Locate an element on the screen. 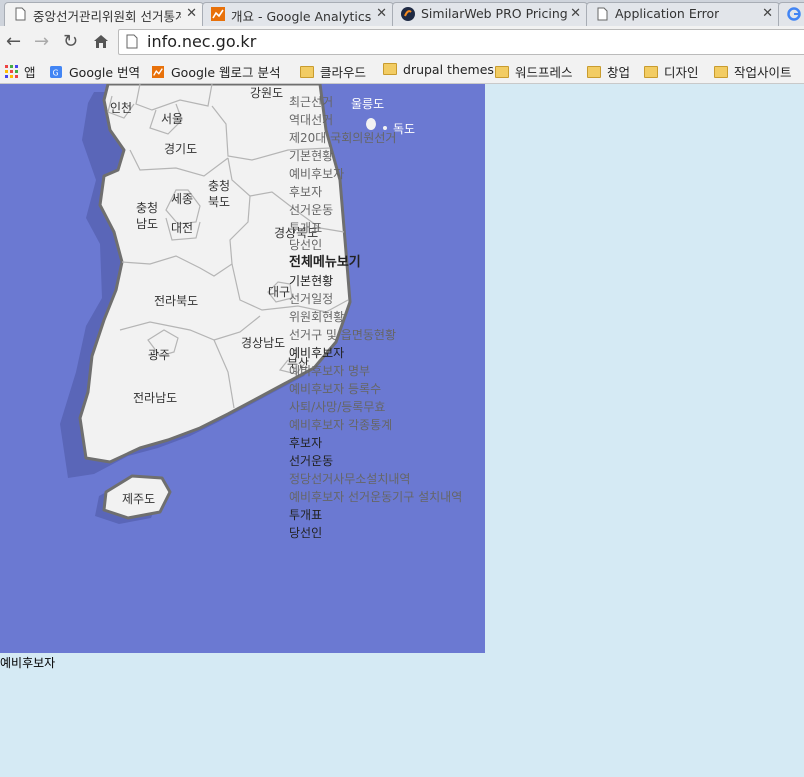 Image resolution: width=804 pixels, height=777 pixels. forward-icon: → is located at coordinates (41, 41).